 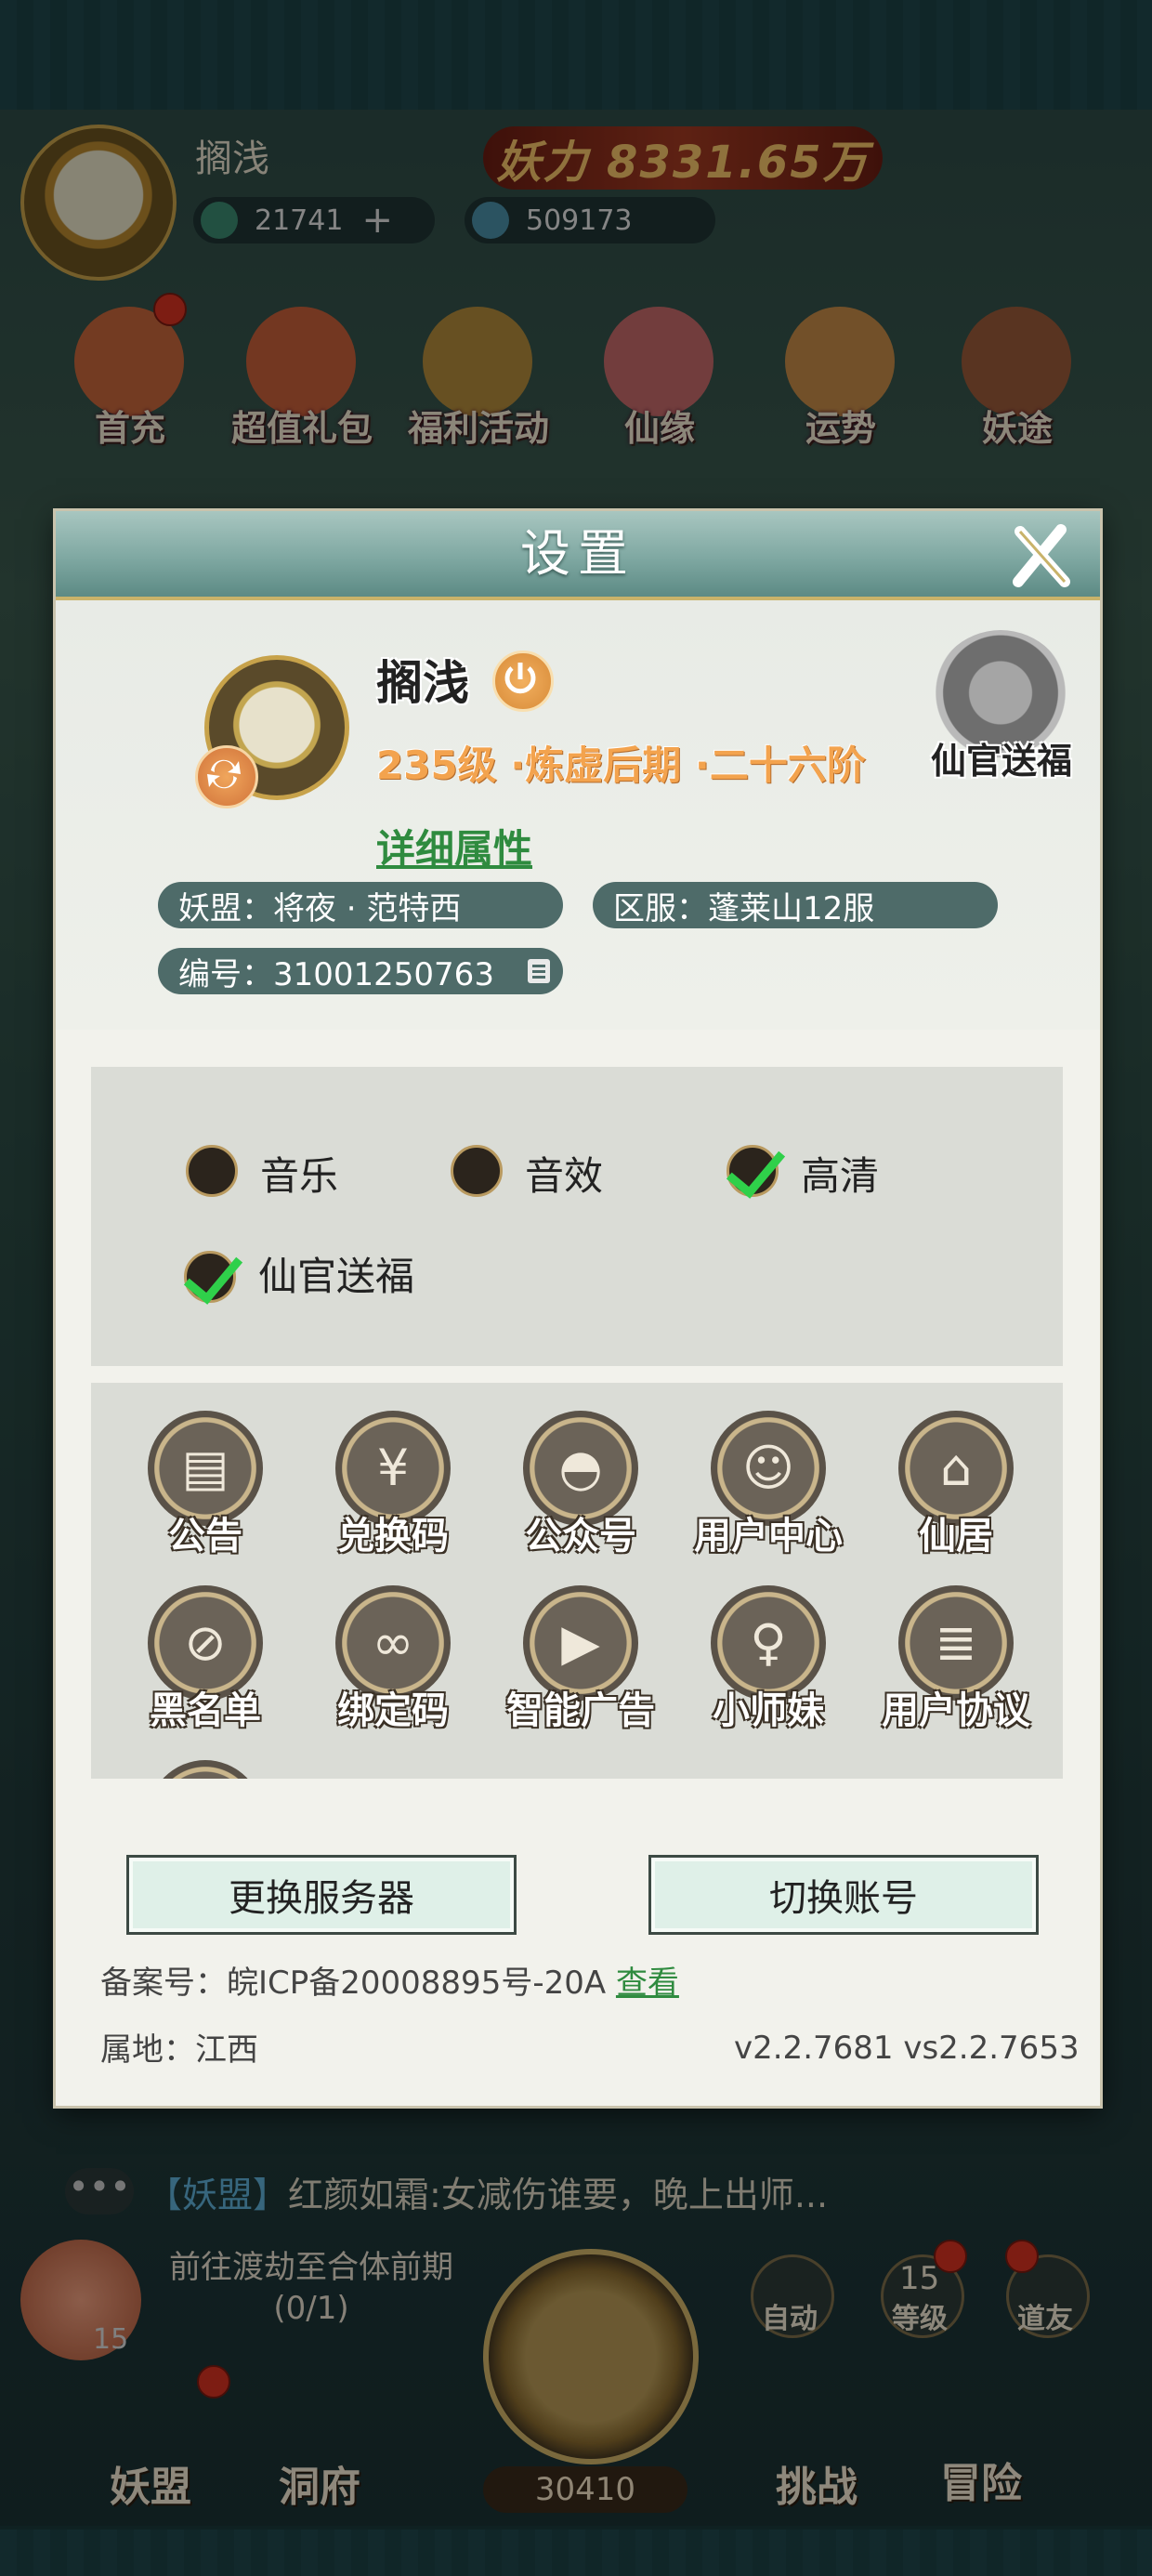 What do you see at coordinates (577, 1216) in the screenshot?
I see `options-panel` at bounding box center [577, 1216].